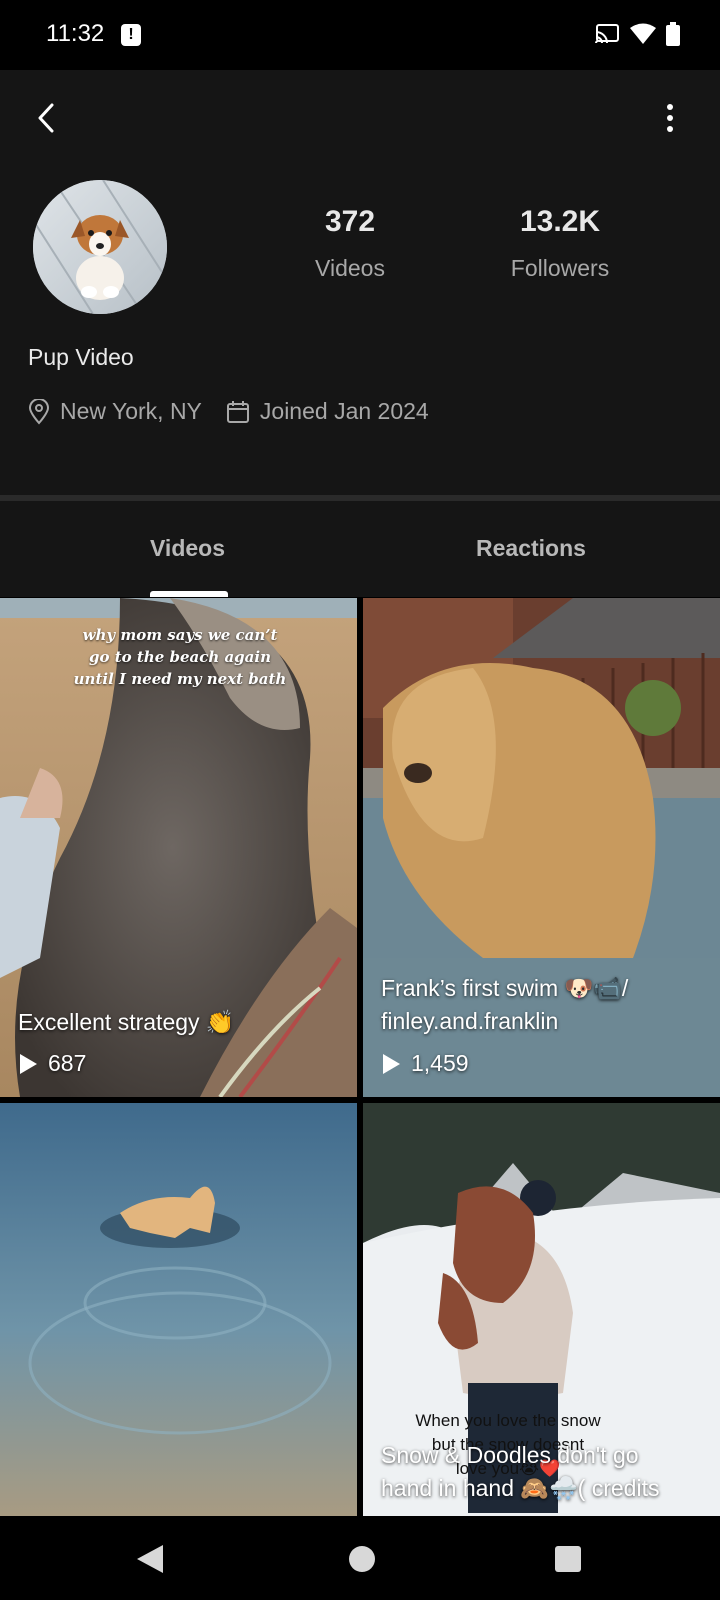 This screenshot has width=720, height=1600. What do you see at coordinates (568, 1559) in the screenshot?
I see `nav-recents-icon` at bounding box center [568, 1559].